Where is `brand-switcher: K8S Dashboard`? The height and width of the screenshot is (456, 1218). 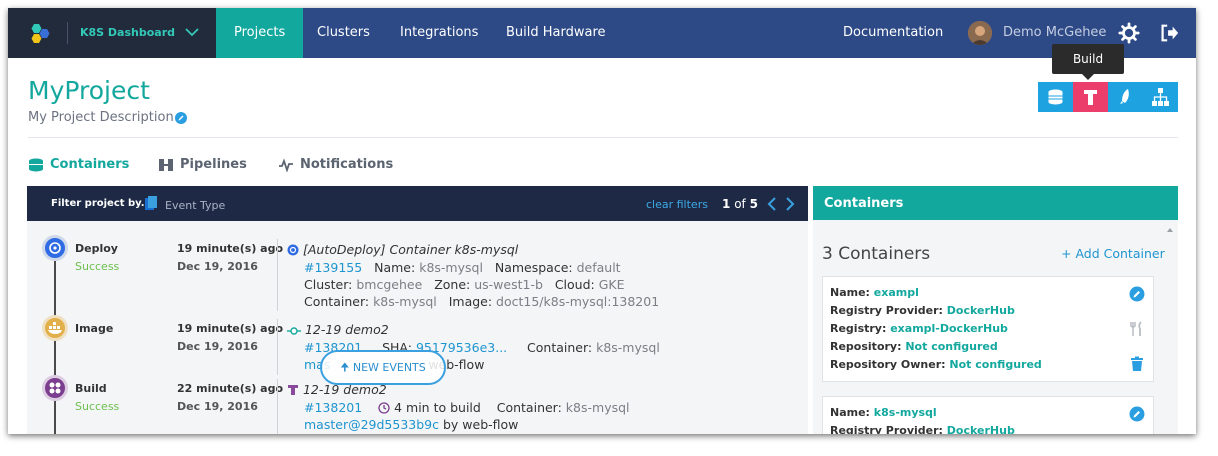
brand-switcher: K8S Dashboard is located at coordinates (112, 33).